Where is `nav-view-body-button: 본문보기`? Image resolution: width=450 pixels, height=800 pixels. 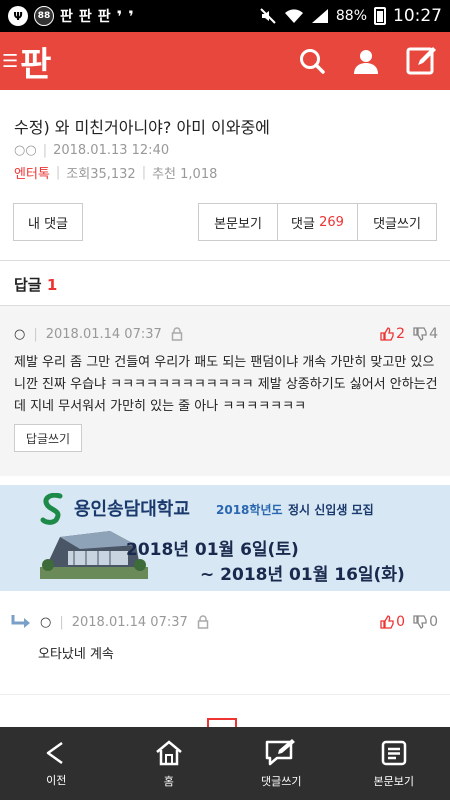
nav-view-body-button: 본문보기 is located at coordinates (394, 763).